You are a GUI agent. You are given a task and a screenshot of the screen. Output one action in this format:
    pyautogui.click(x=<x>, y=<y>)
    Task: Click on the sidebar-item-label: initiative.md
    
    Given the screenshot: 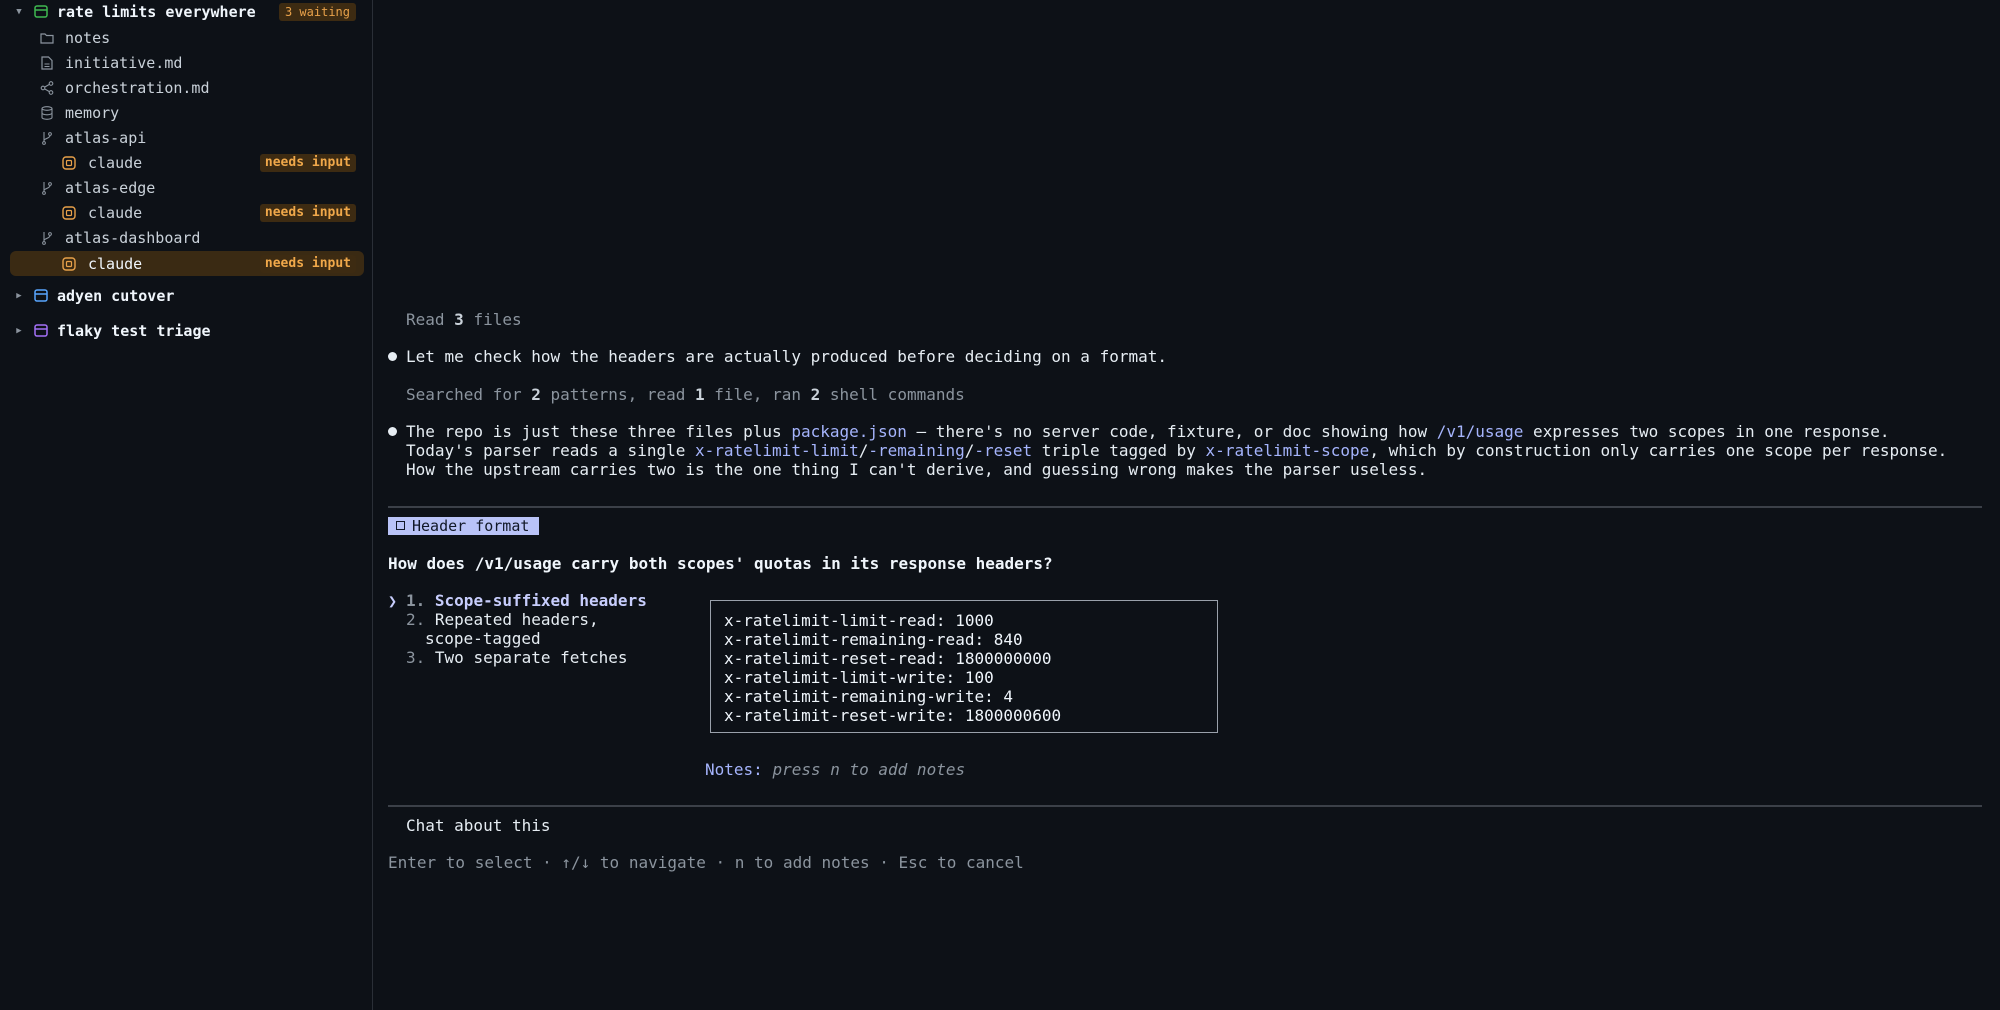 What is the action you would take?
    pyautogui.click(x=124, y=62)
    